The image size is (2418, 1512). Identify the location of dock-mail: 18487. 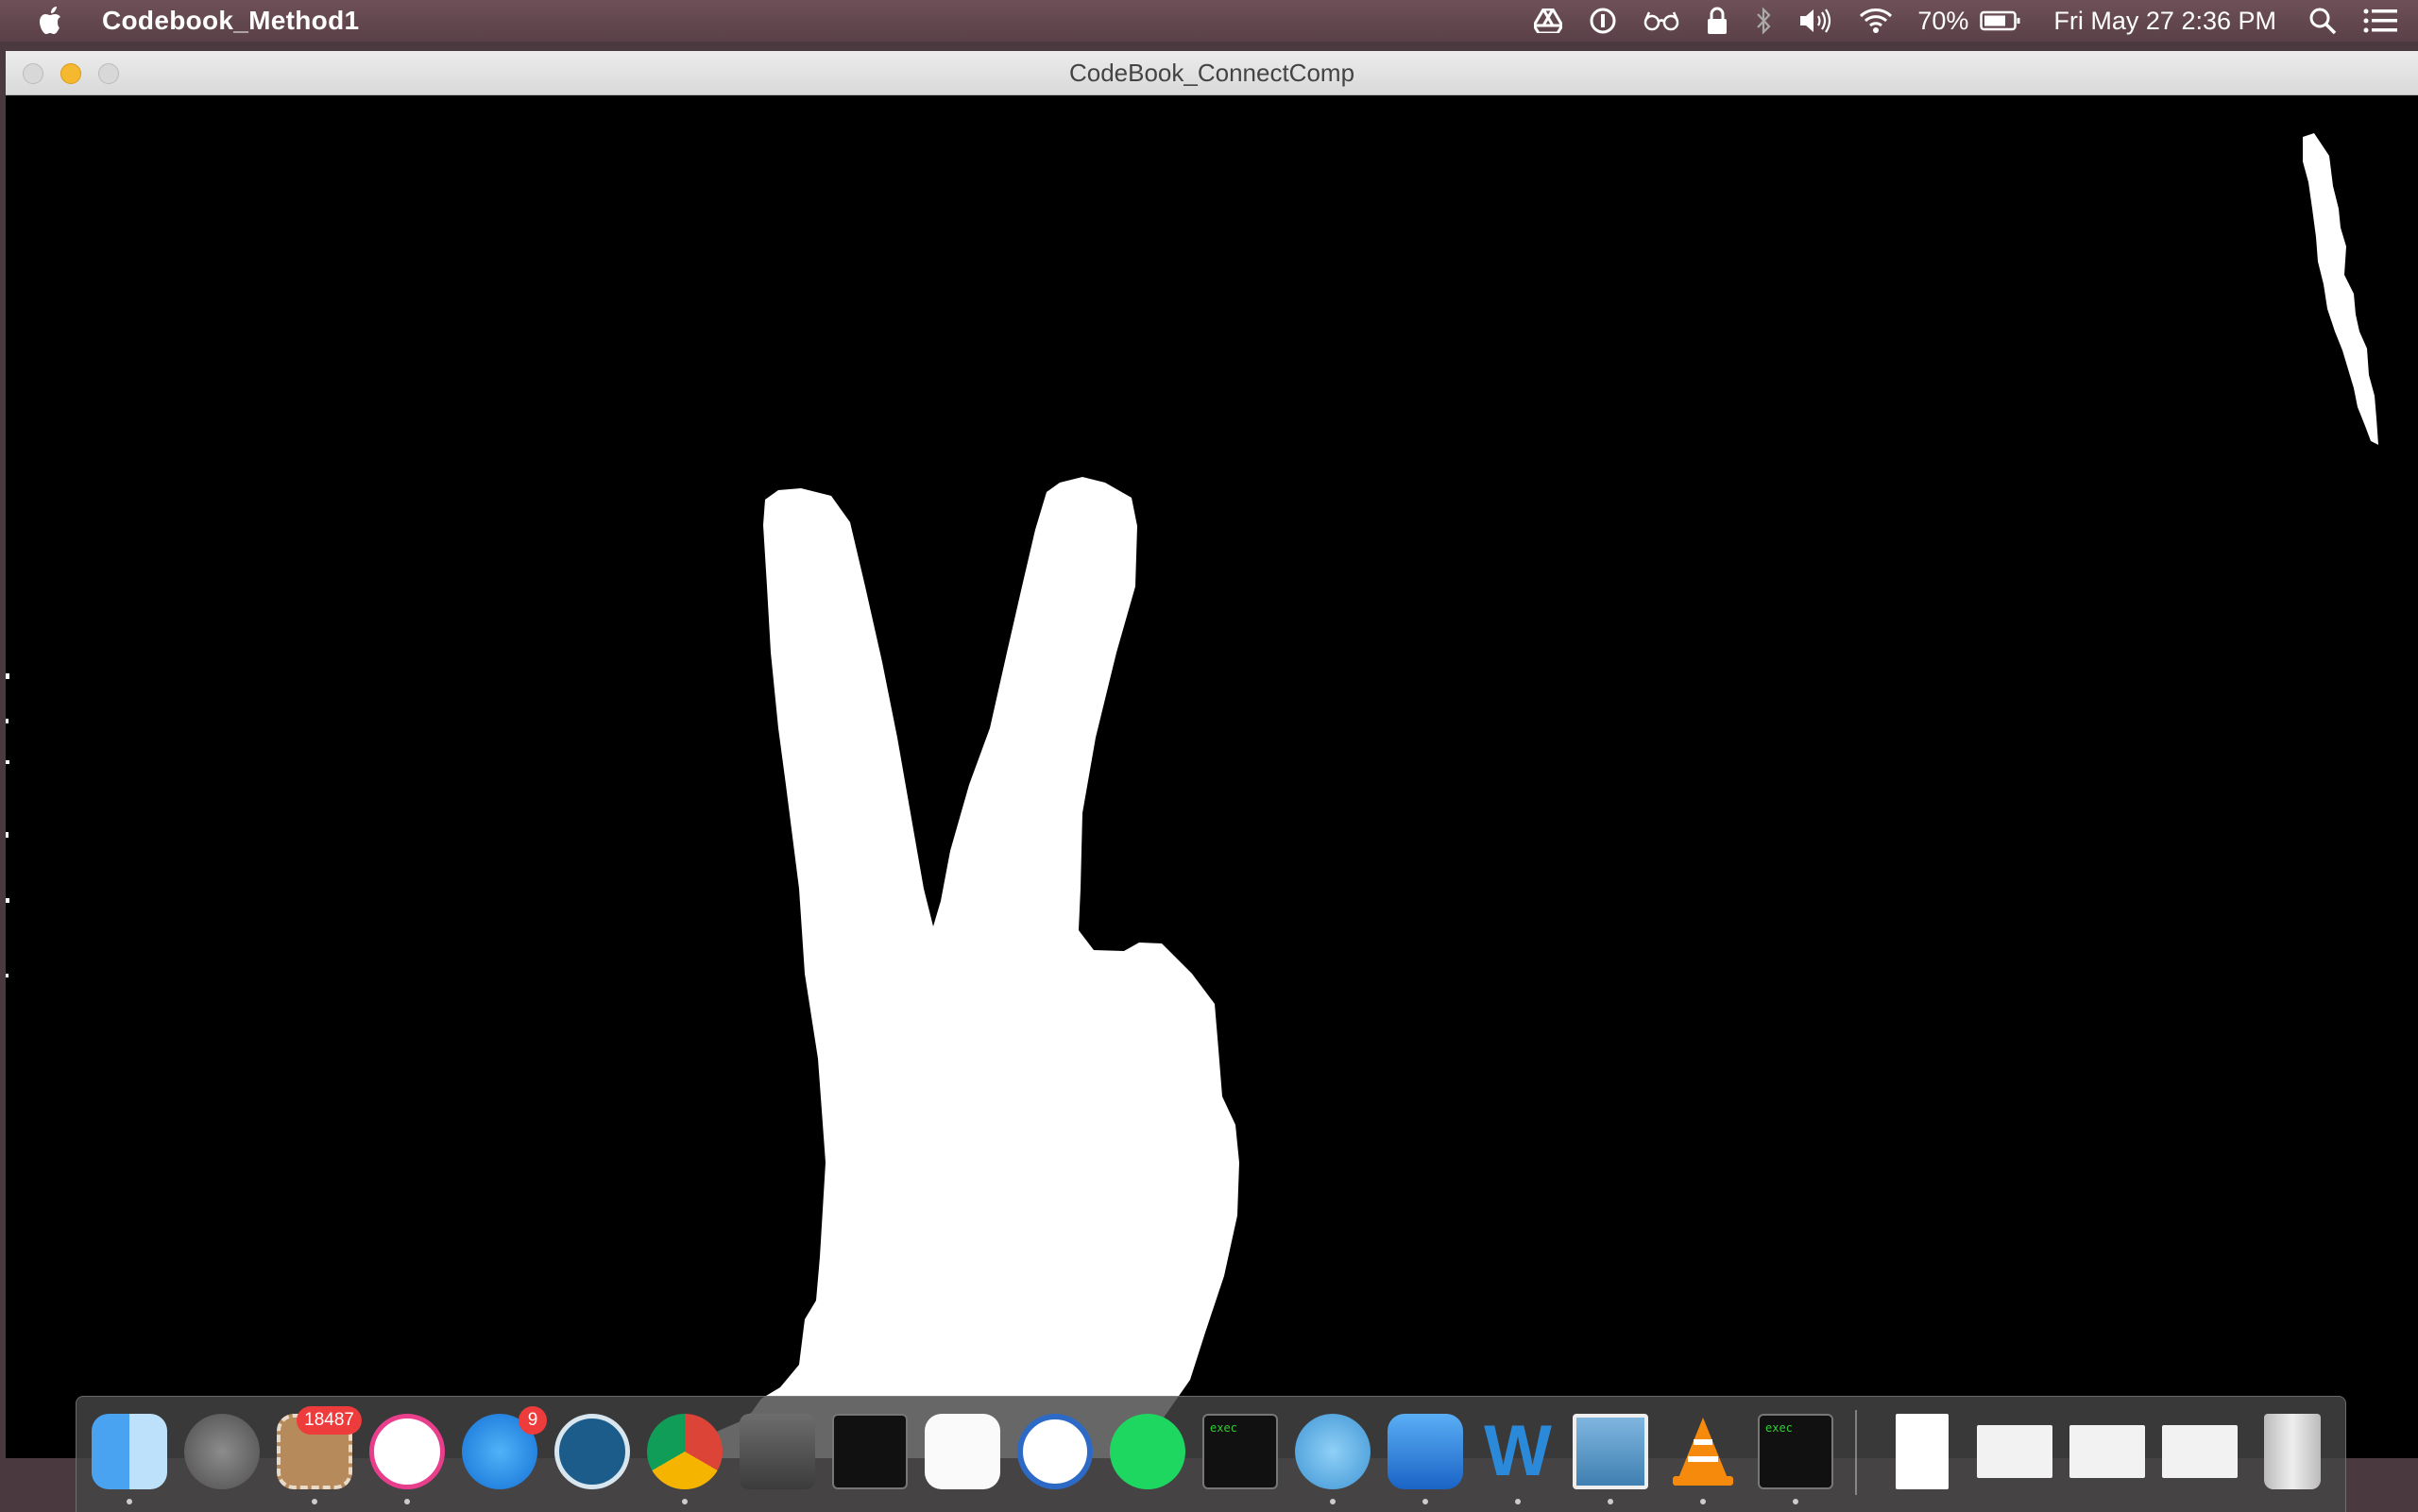
(318, 1455).